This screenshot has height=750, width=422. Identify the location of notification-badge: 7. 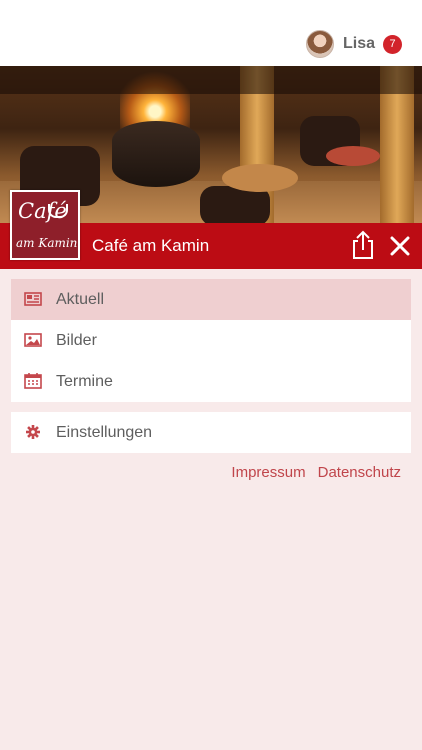
(392, 44).